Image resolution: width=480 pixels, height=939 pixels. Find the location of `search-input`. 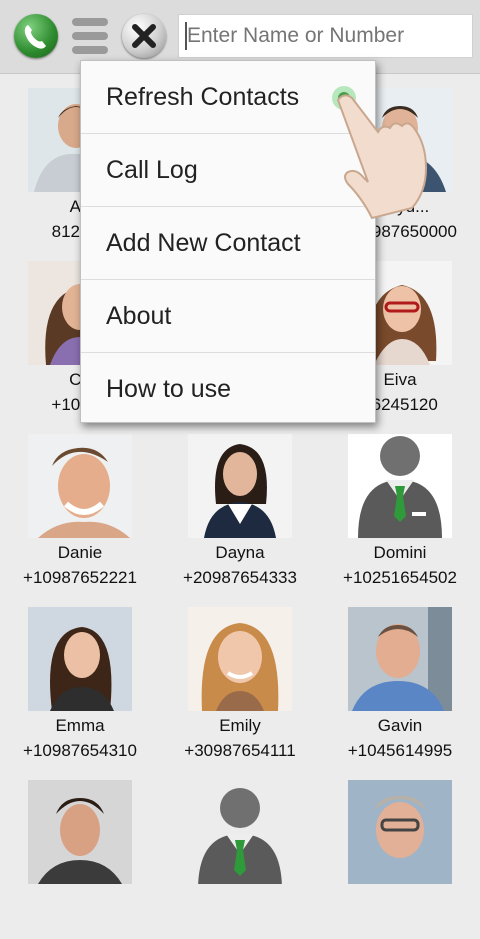

search-input is located at coordinates (325, 36).